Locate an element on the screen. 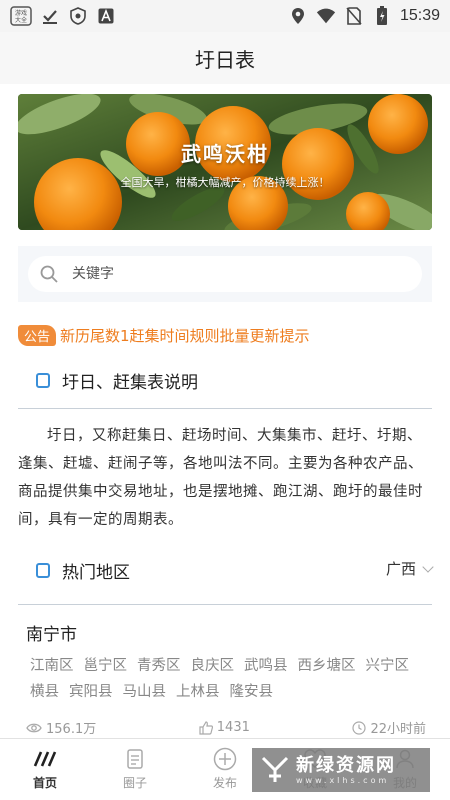  clock-icon is located at coordinates (359, 727).